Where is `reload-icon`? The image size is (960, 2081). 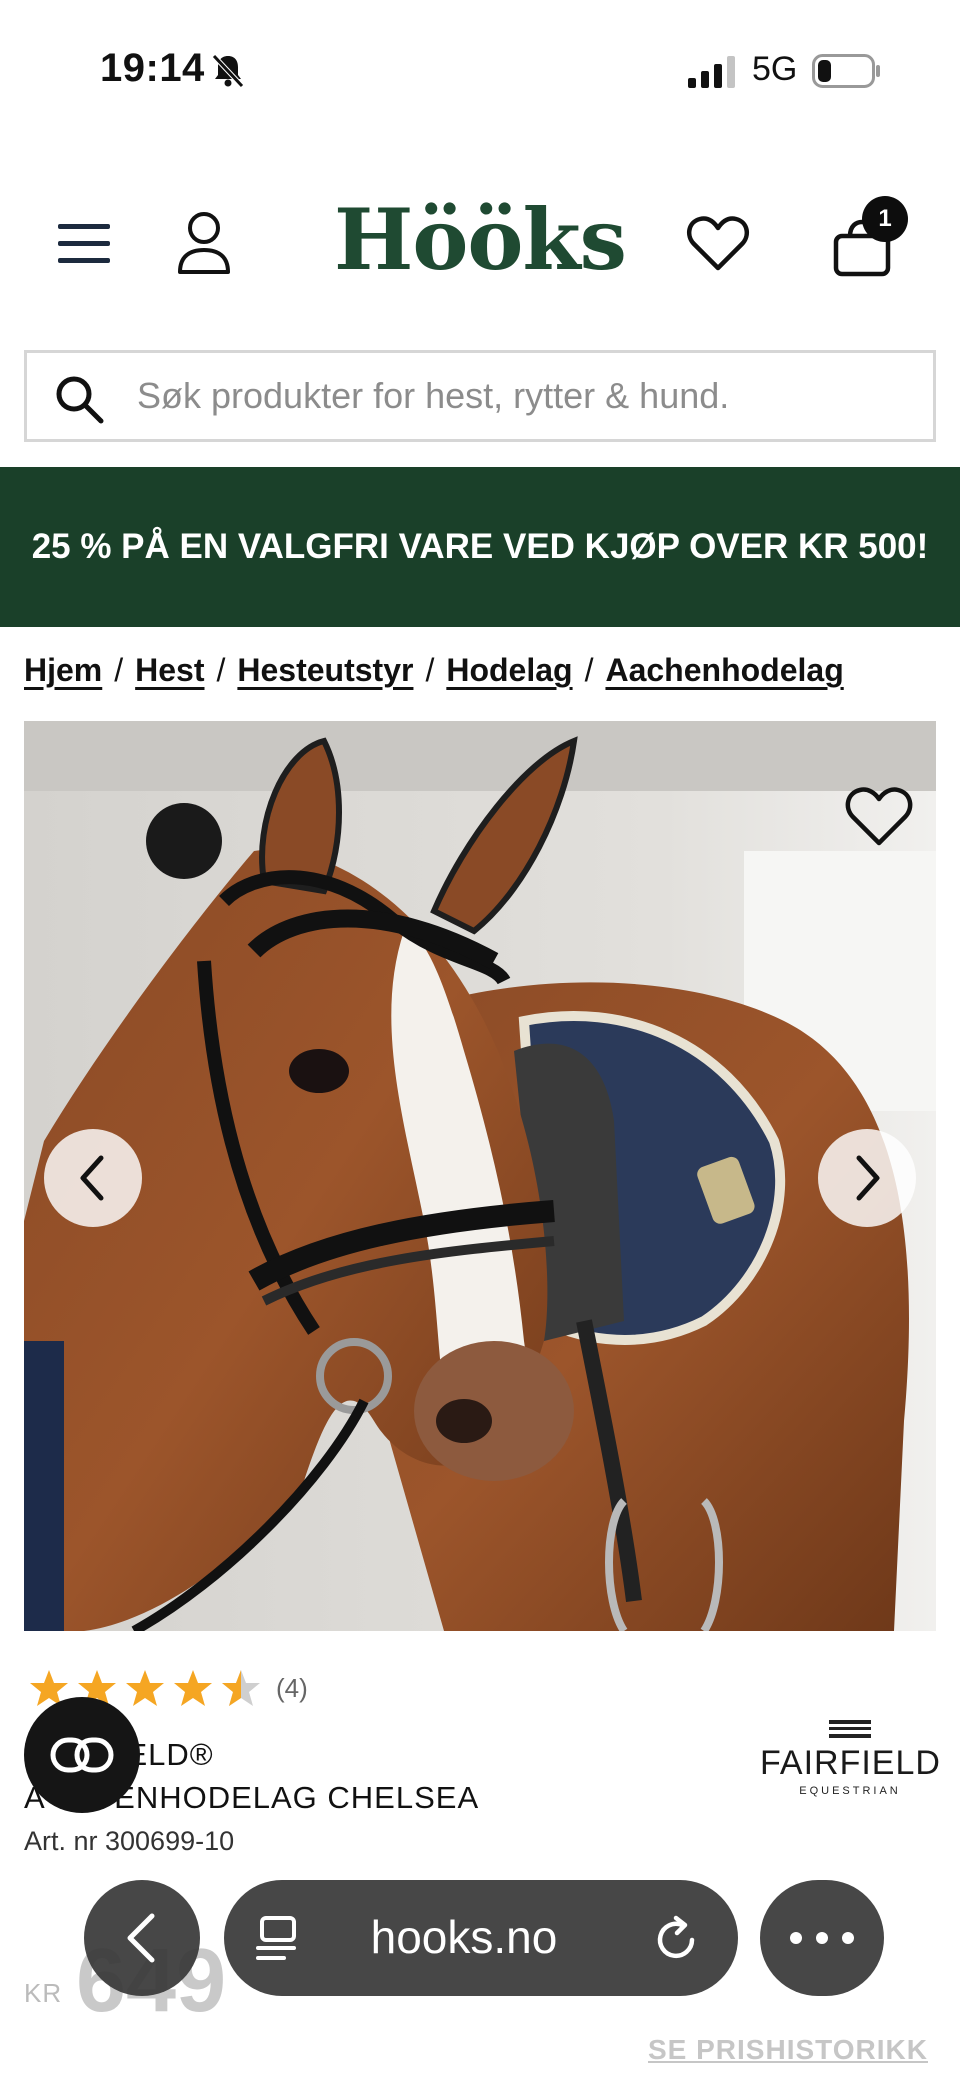 reload-icon is located at coordinates (677, 1939).